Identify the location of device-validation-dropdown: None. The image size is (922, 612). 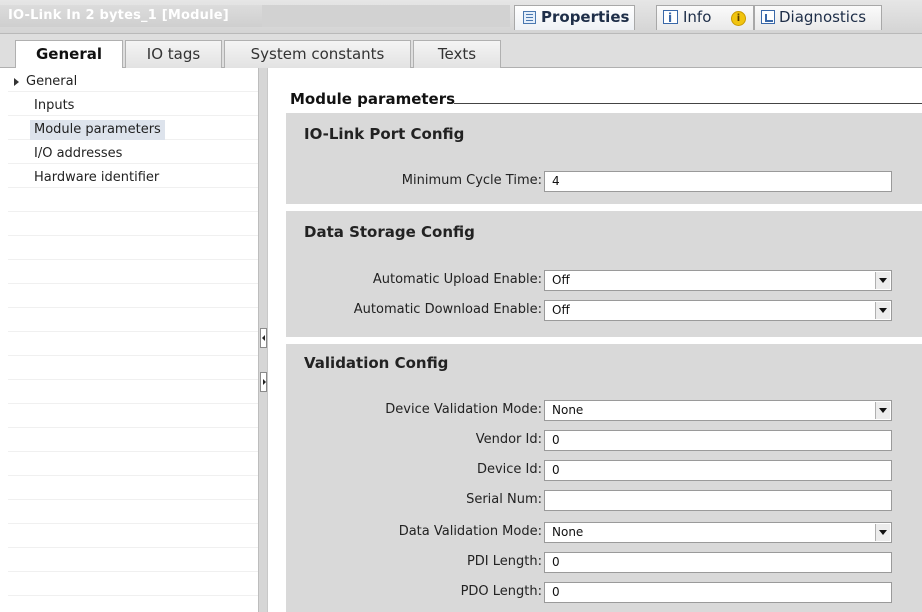
(718, 410).